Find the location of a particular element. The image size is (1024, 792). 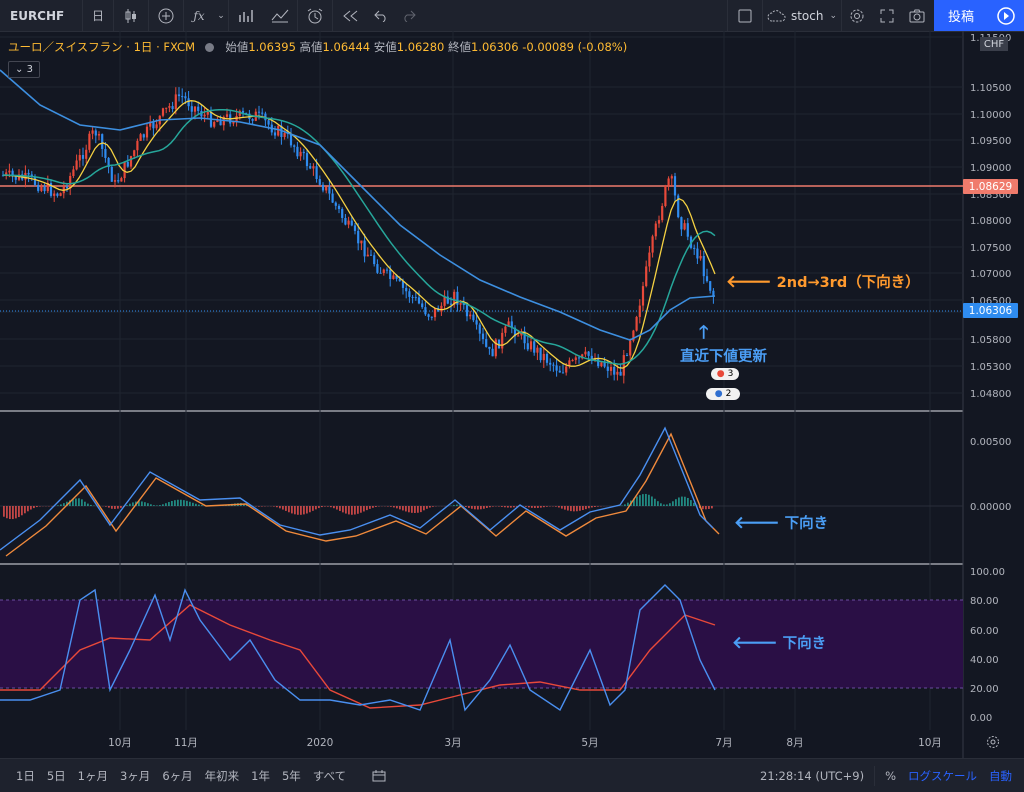

redo-icon is located at coordinates (409, 15).